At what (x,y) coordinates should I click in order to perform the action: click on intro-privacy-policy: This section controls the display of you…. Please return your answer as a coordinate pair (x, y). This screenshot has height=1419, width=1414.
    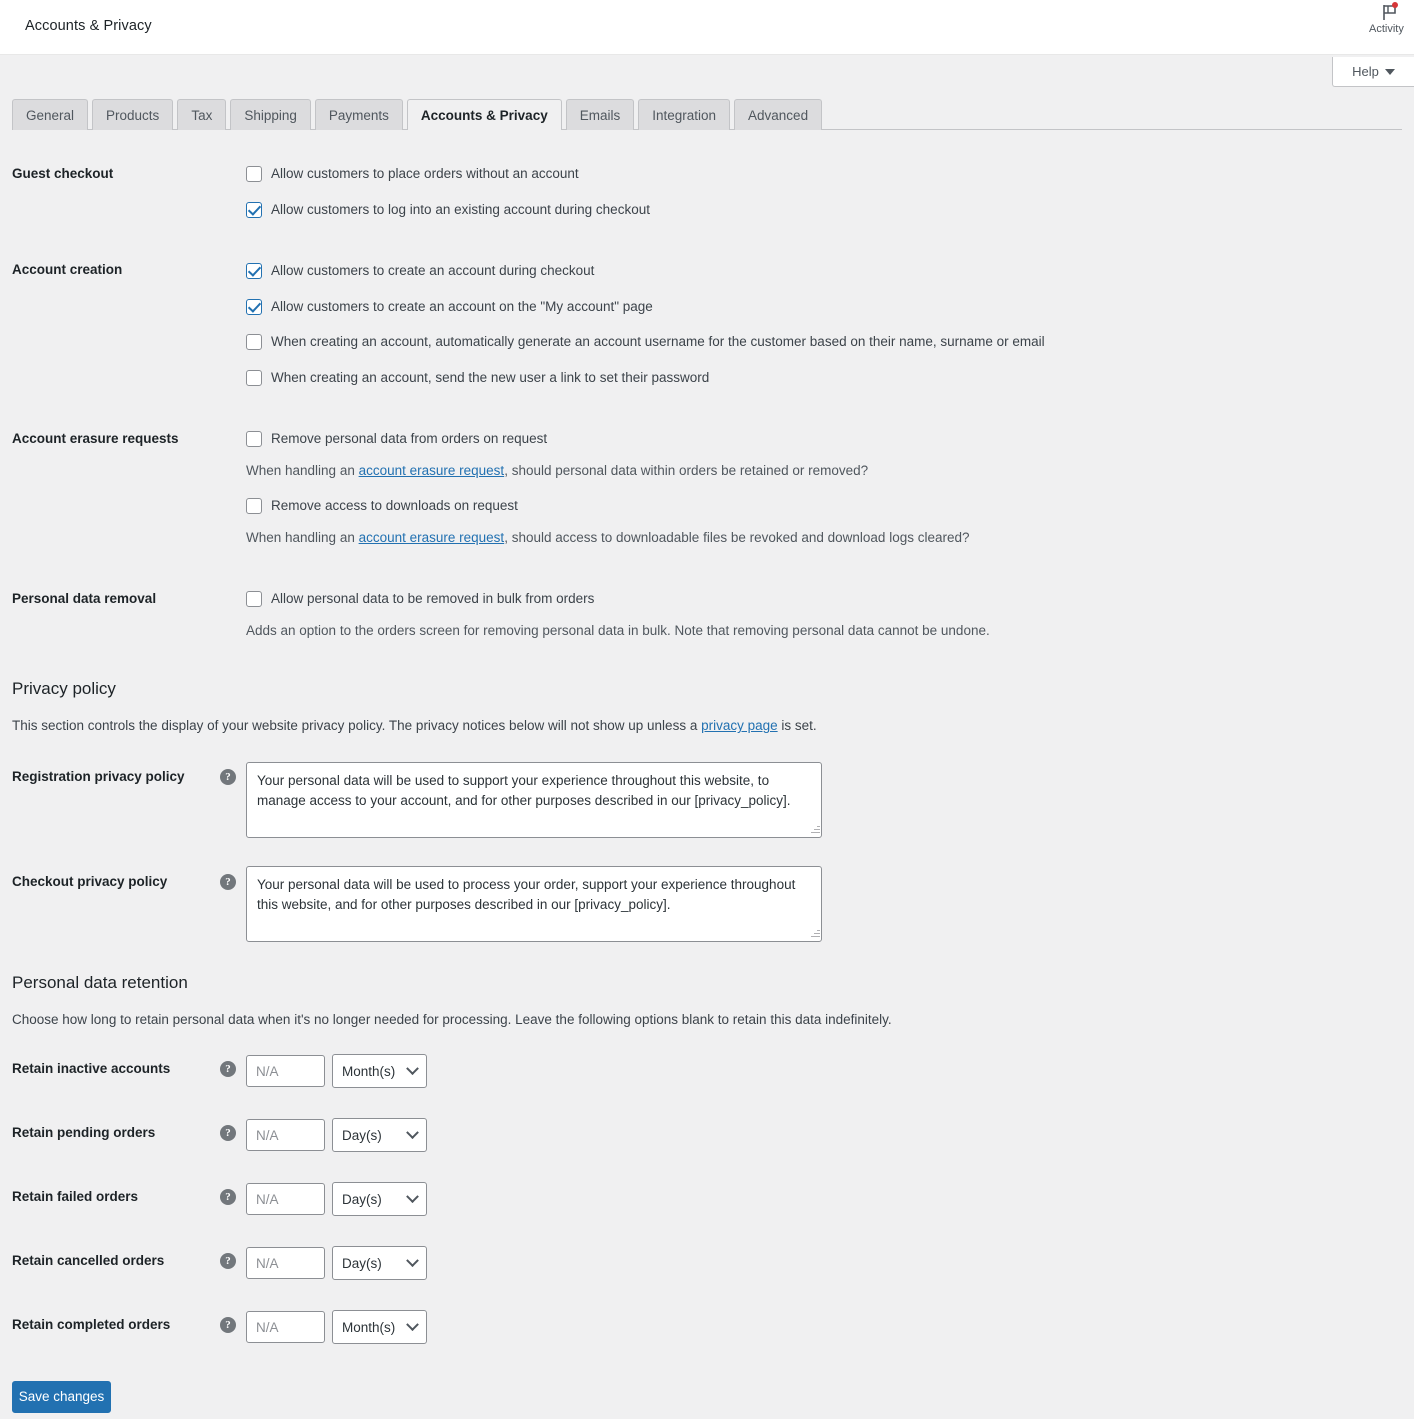
    Looking at the image, I should click on (414, 725).